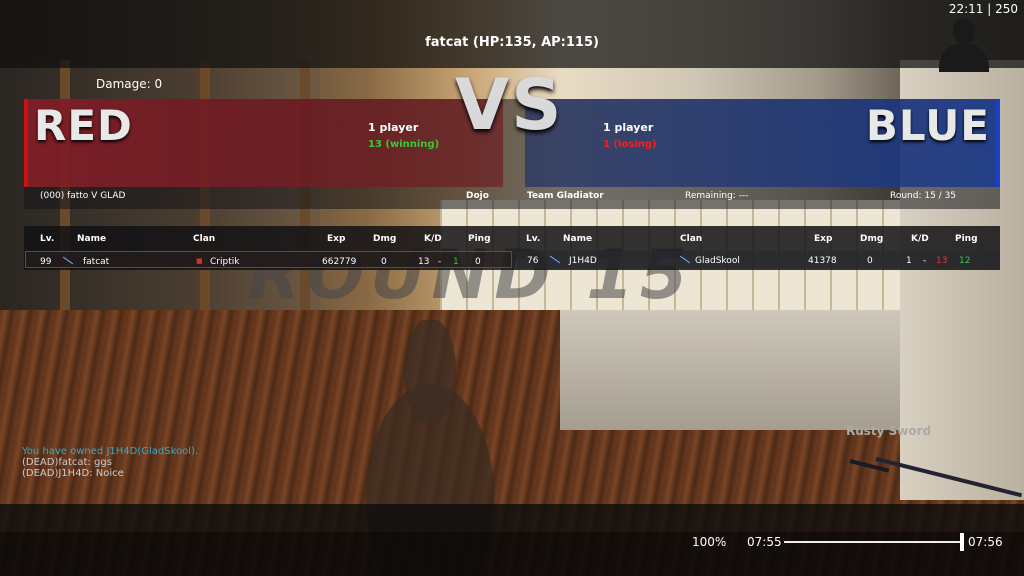  What do you see at coordinates (268, 259) in the screenshot?
I see `red-player-row: 99 fatcat ■ Criptik 662779 0 13 - 1 0` at bounding box center [268, 259].